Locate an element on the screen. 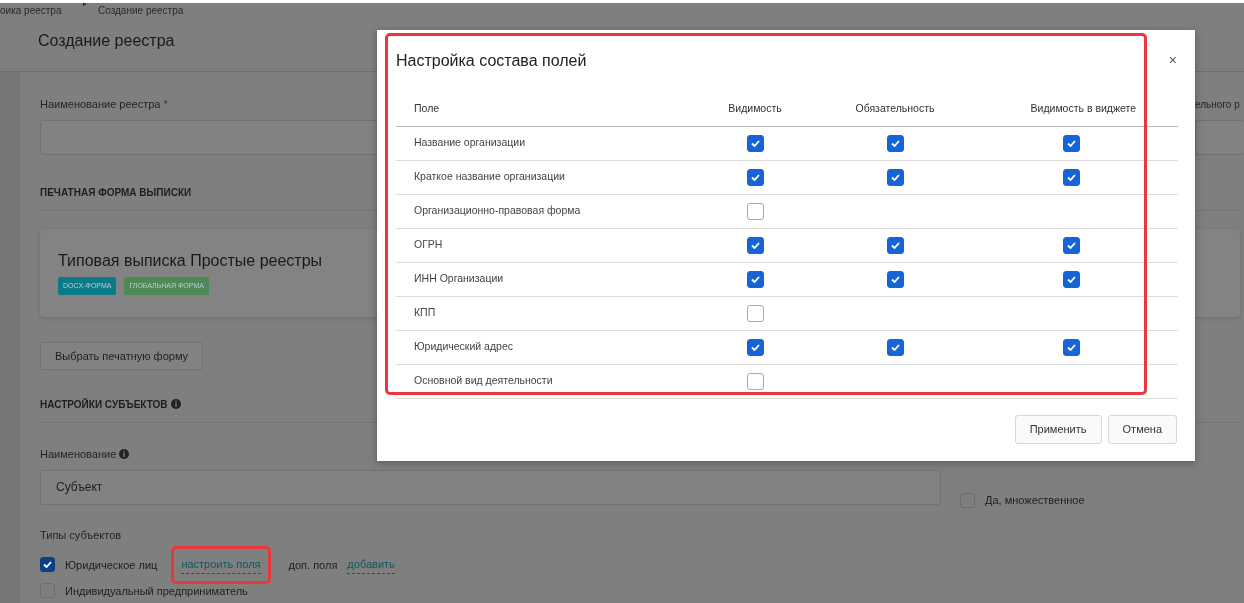 This screenshot has height=603, width=1244. table-cell: ОГРН is located at coordinates (544, 245).